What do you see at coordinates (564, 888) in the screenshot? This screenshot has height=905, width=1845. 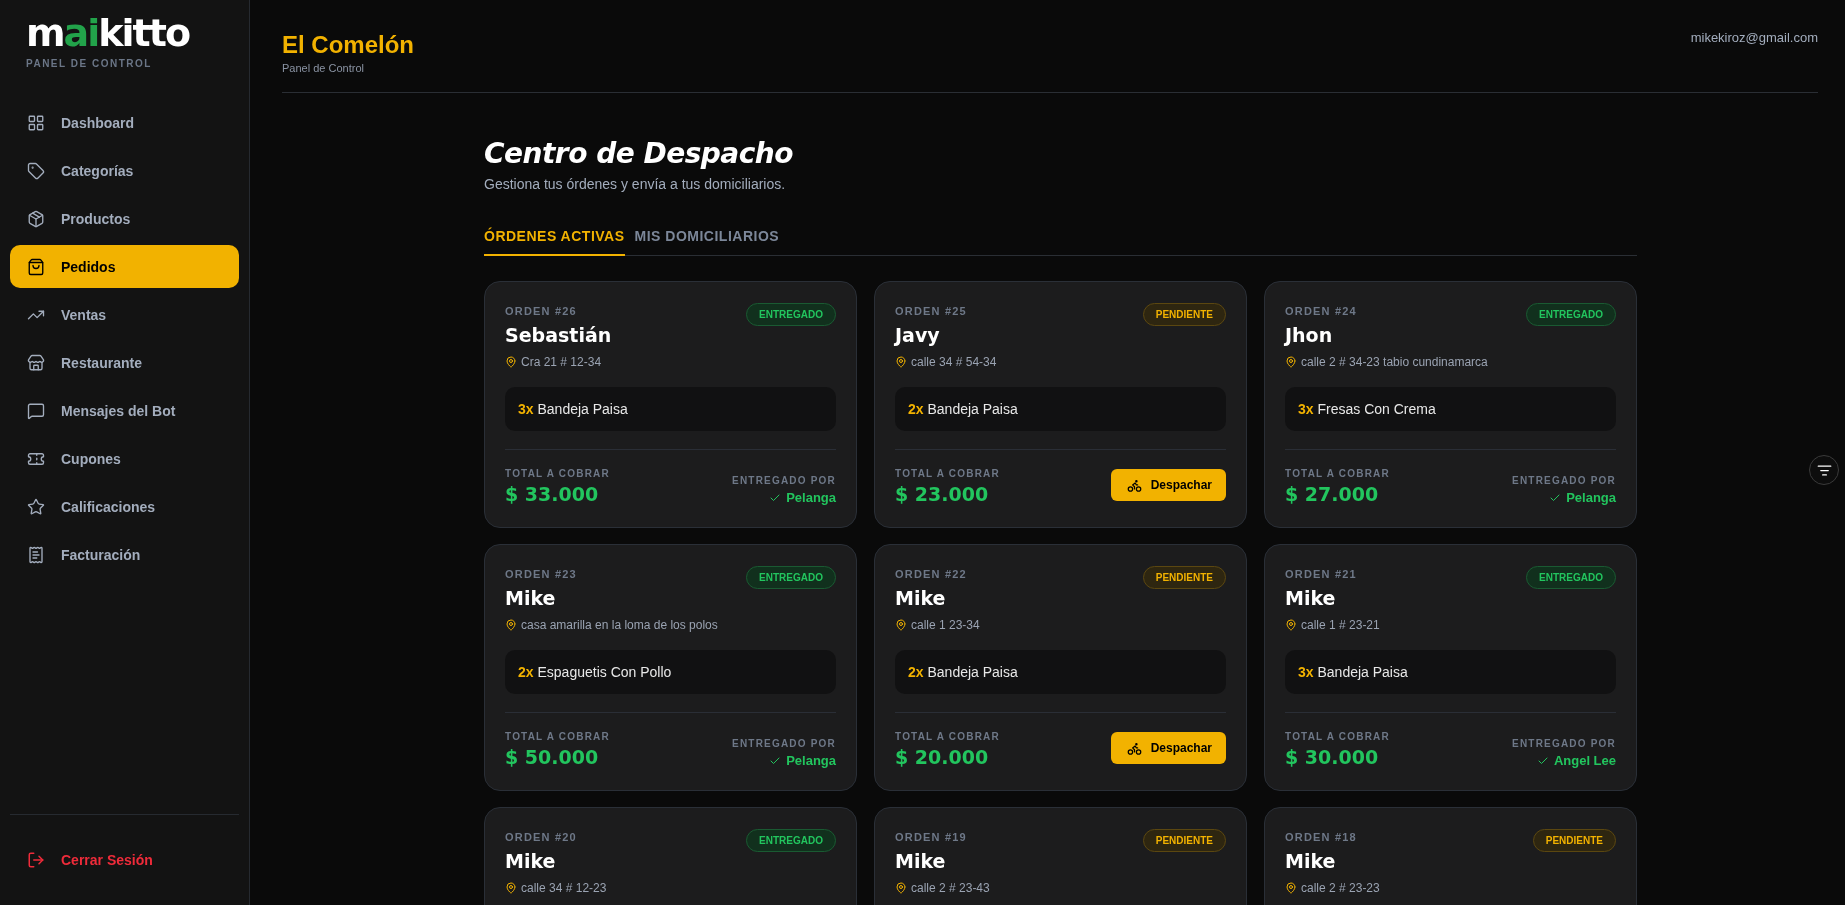 I see `address-text: calle 34 # 12-23` at bounding box center [564, 888].